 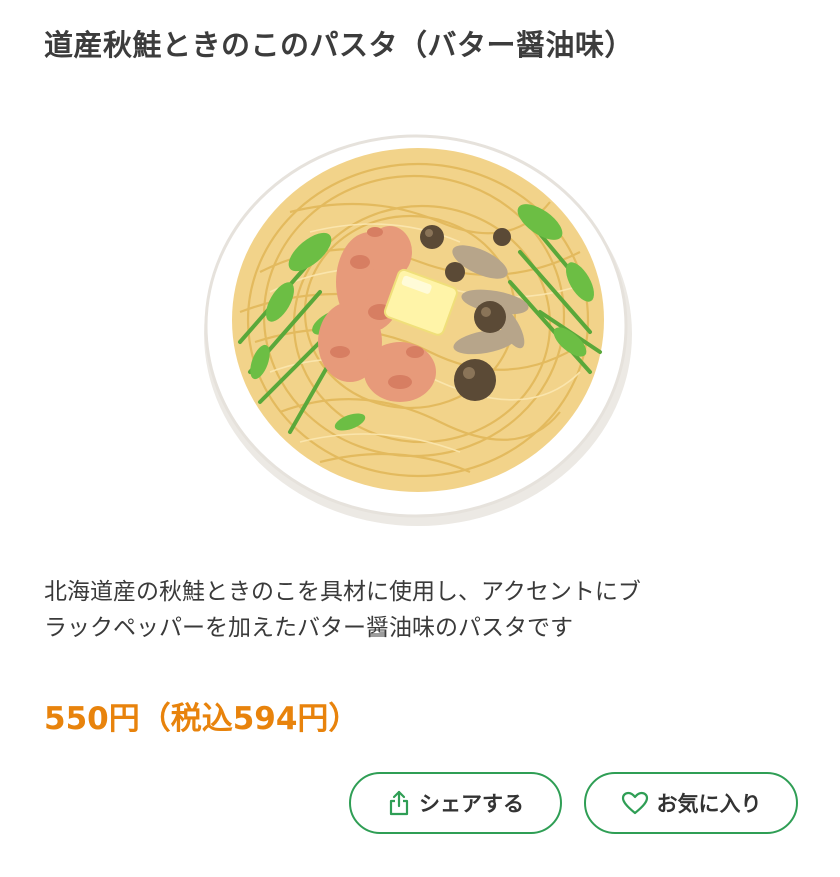 What do you see at coordinates (399, 803) in the screenshot?
I see `share-icon` at bounding box center [399, 803].